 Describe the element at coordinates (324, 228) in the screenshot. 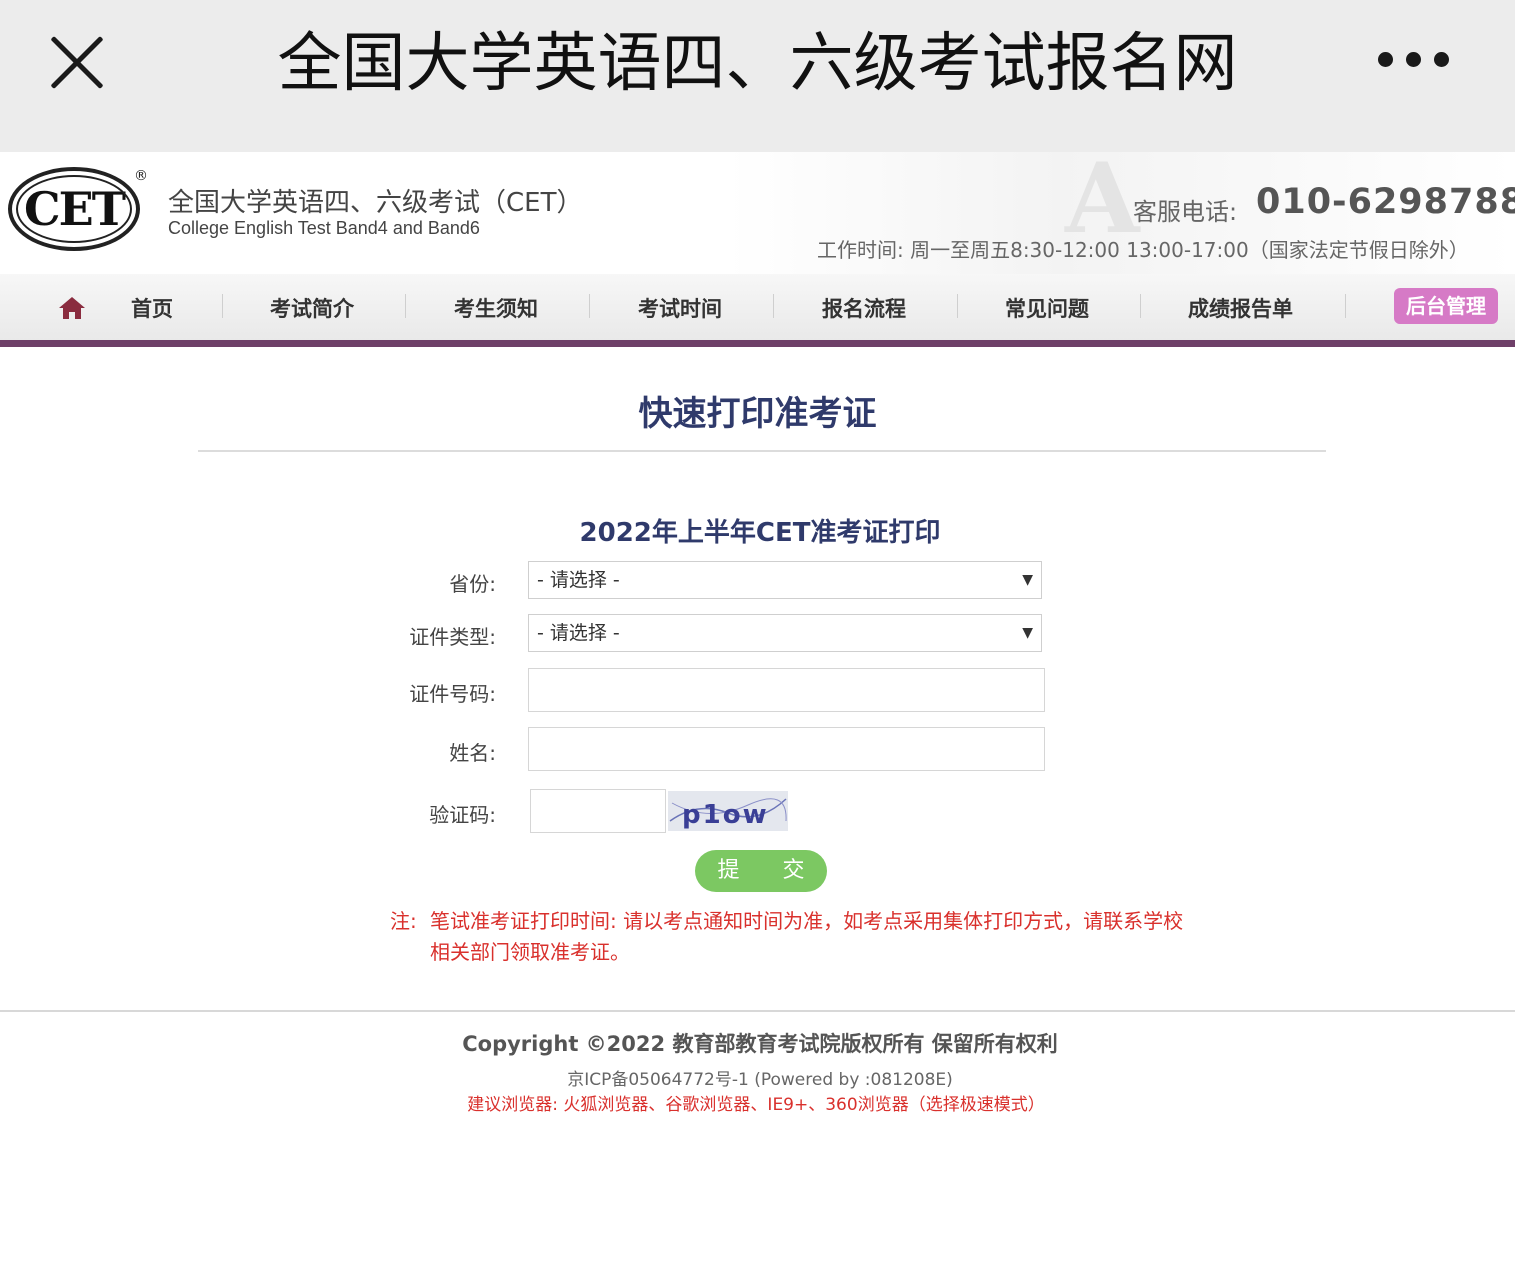

I see `site-name-en: College English Test Band4 and Band6` at that location.